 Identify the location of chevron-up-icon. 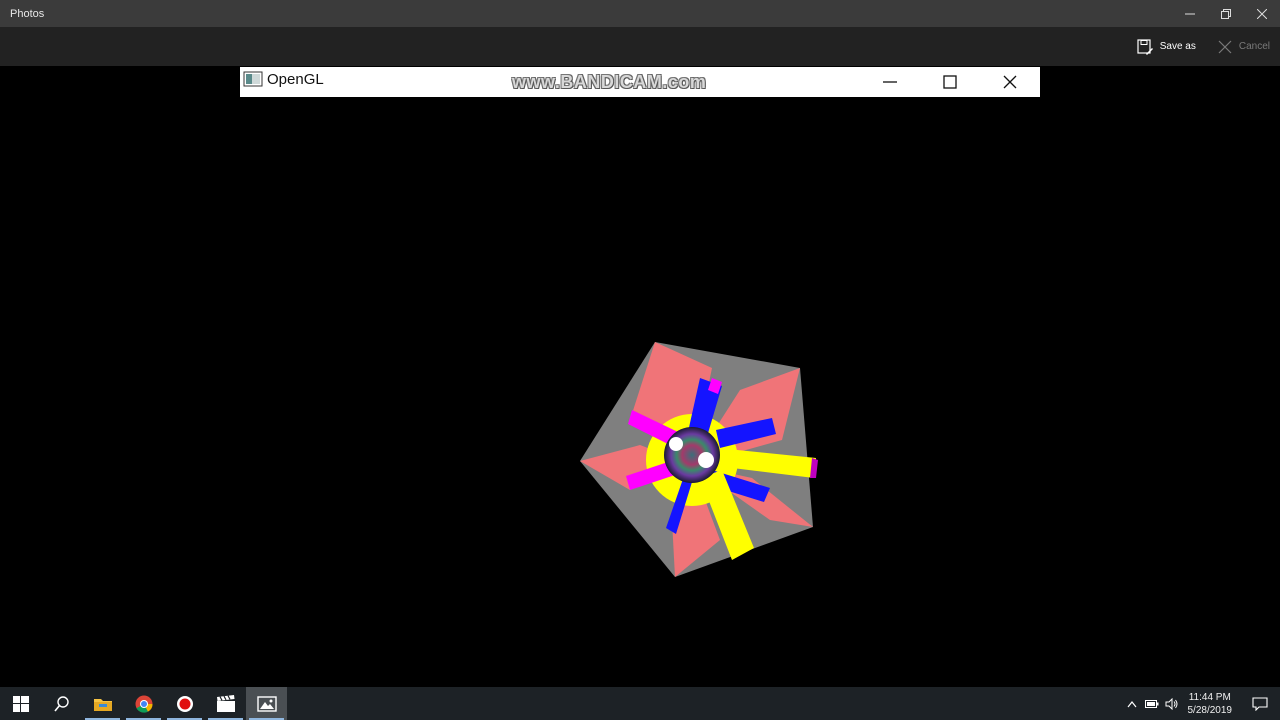
(1131, 703).